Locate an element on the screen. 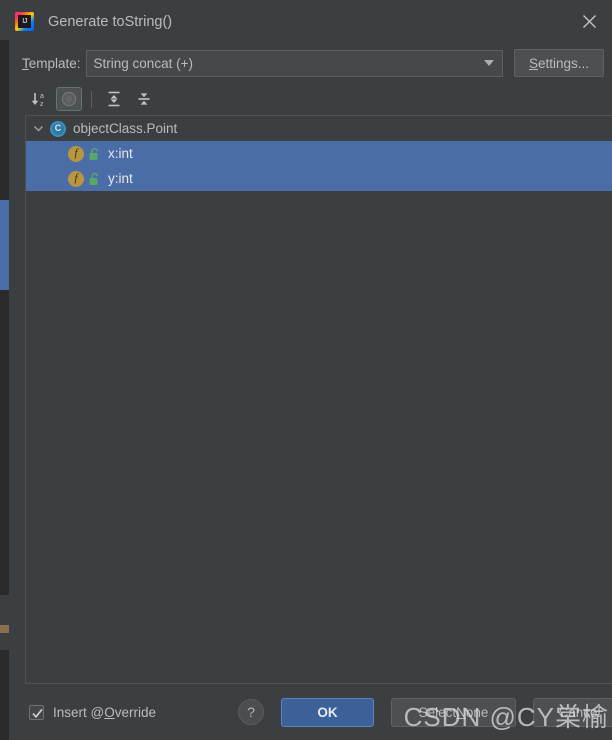 Image resolution: width=612 pixels, height=740 pixels. checkbox-box is located at coordinates (36, 712).